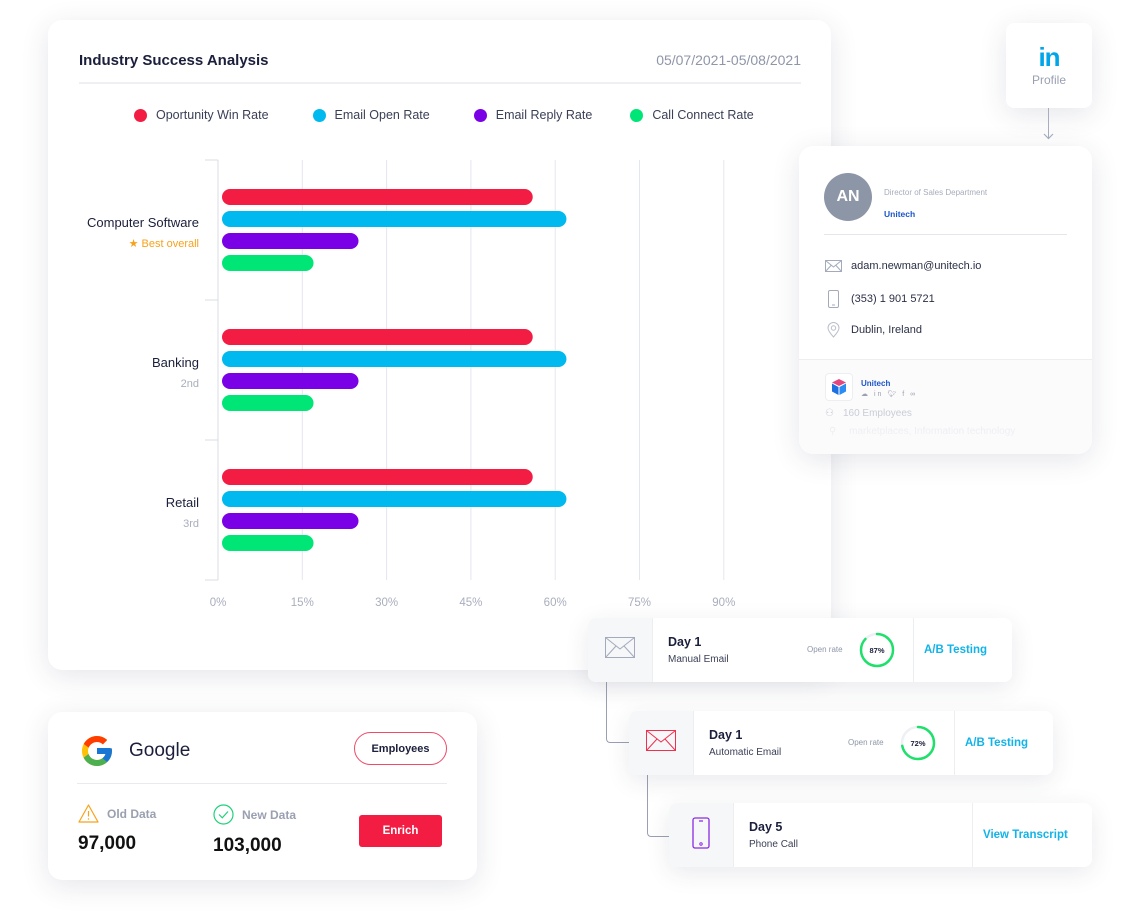 The height and width of the screenshot is (921, 1140). I want to click on location-pin-icon, so click(833, 330).